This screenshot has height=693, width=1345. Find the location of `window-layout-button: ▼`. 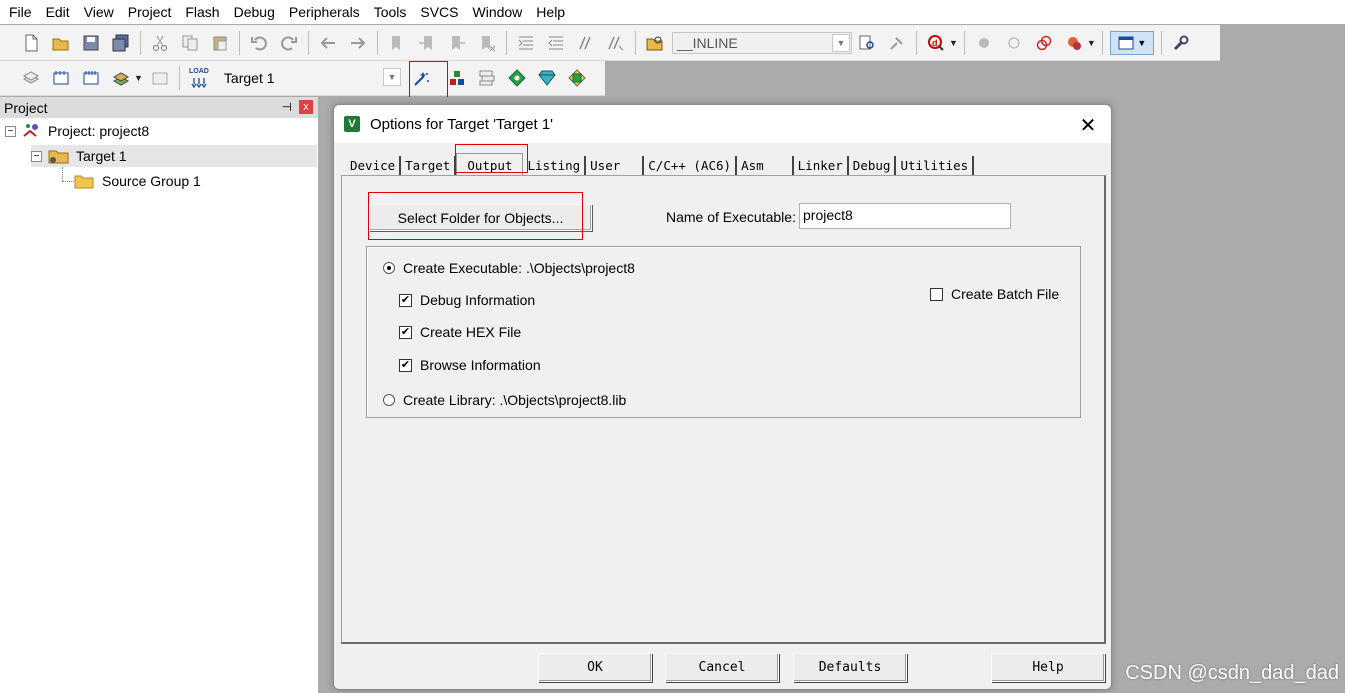

window-layout-button: ▼ is located at coordinates (1131, 42).